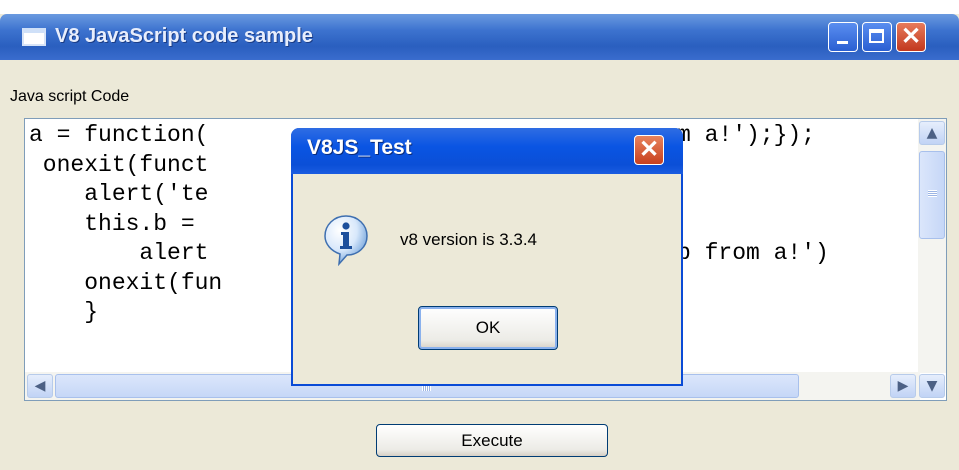 The width and height of the screenshot is (959, 470). I want to click on maximize-icon, so click(876, 36).